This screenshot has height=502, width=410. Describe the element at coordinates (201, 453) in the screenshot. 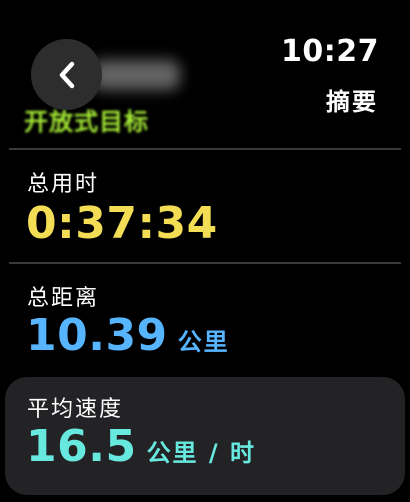

I see `average-speed-unit: 公里 / 时` at that location.